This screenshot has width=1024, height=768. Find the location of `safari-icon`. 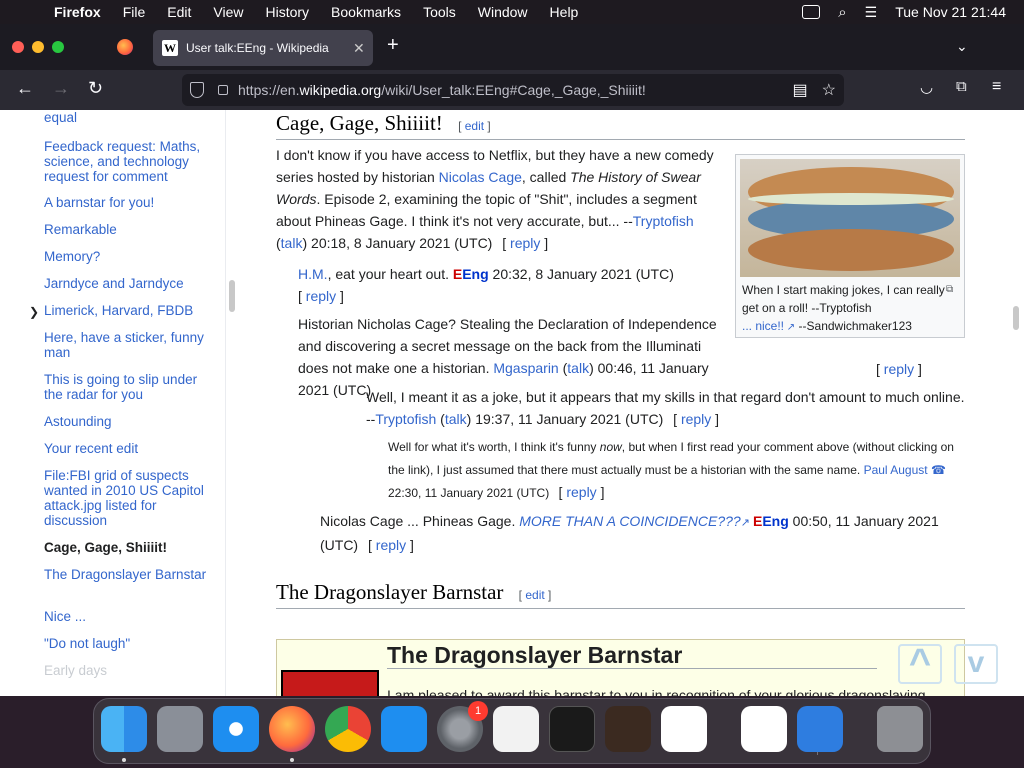

safari-icon is located at coordinates (236, 729).